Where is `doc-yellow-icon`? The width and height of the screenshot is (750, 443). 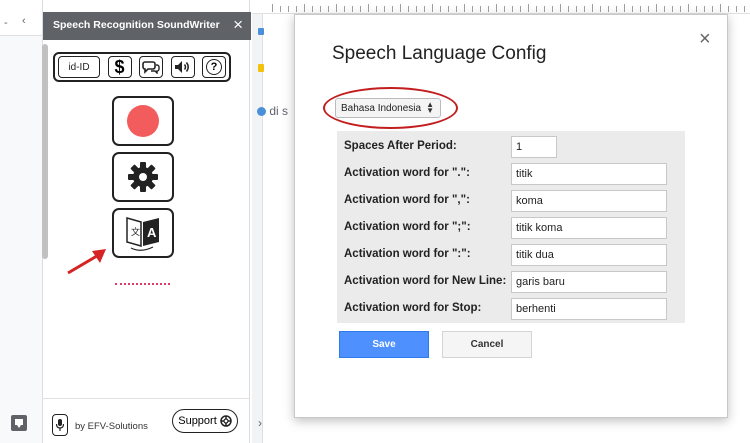
doc-yellow-icon is located at coordinates (261, 68).